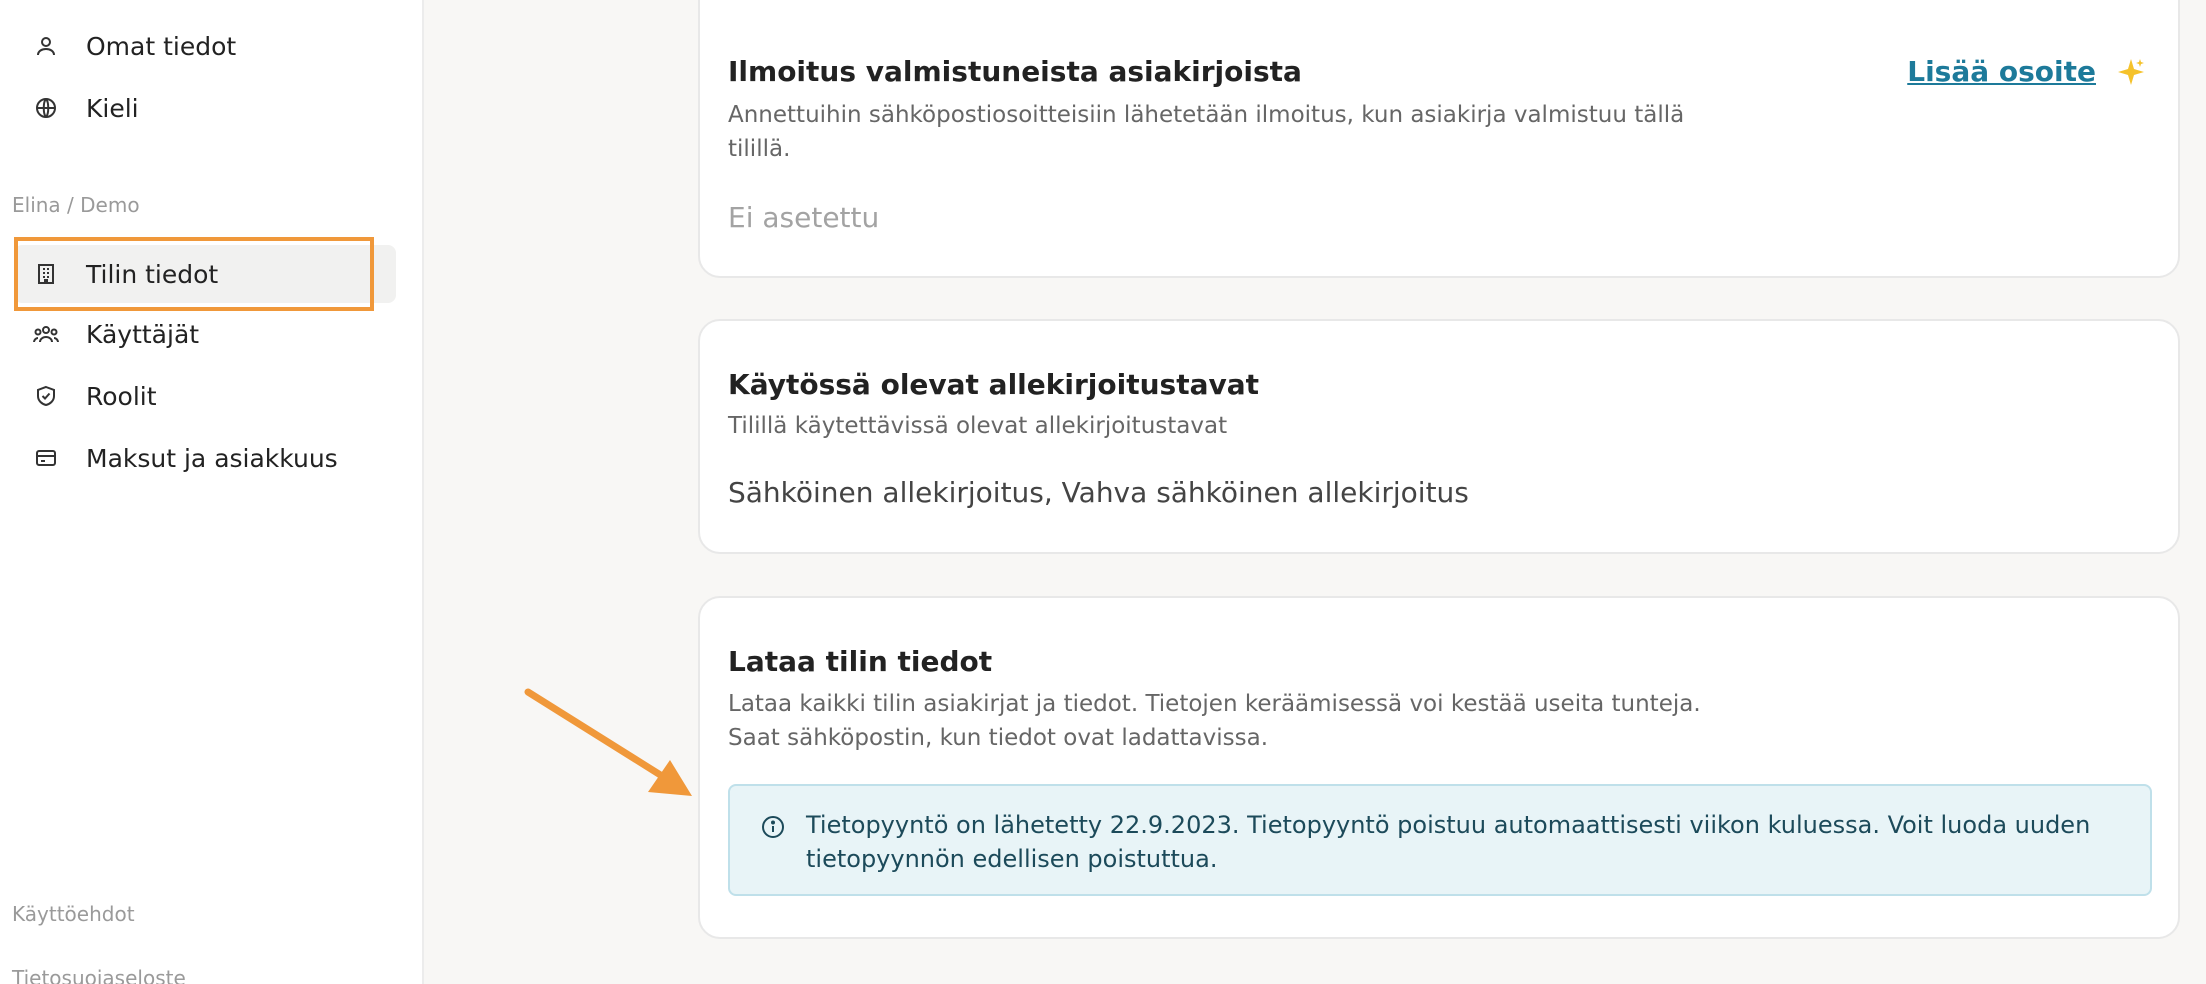 Image resolution: width=2206 pixels, height=984 pixels. Describe the element at coordinates (161, 46) in the screenshot. I see `sidebar-item-label: Omat tiedot` at that location.